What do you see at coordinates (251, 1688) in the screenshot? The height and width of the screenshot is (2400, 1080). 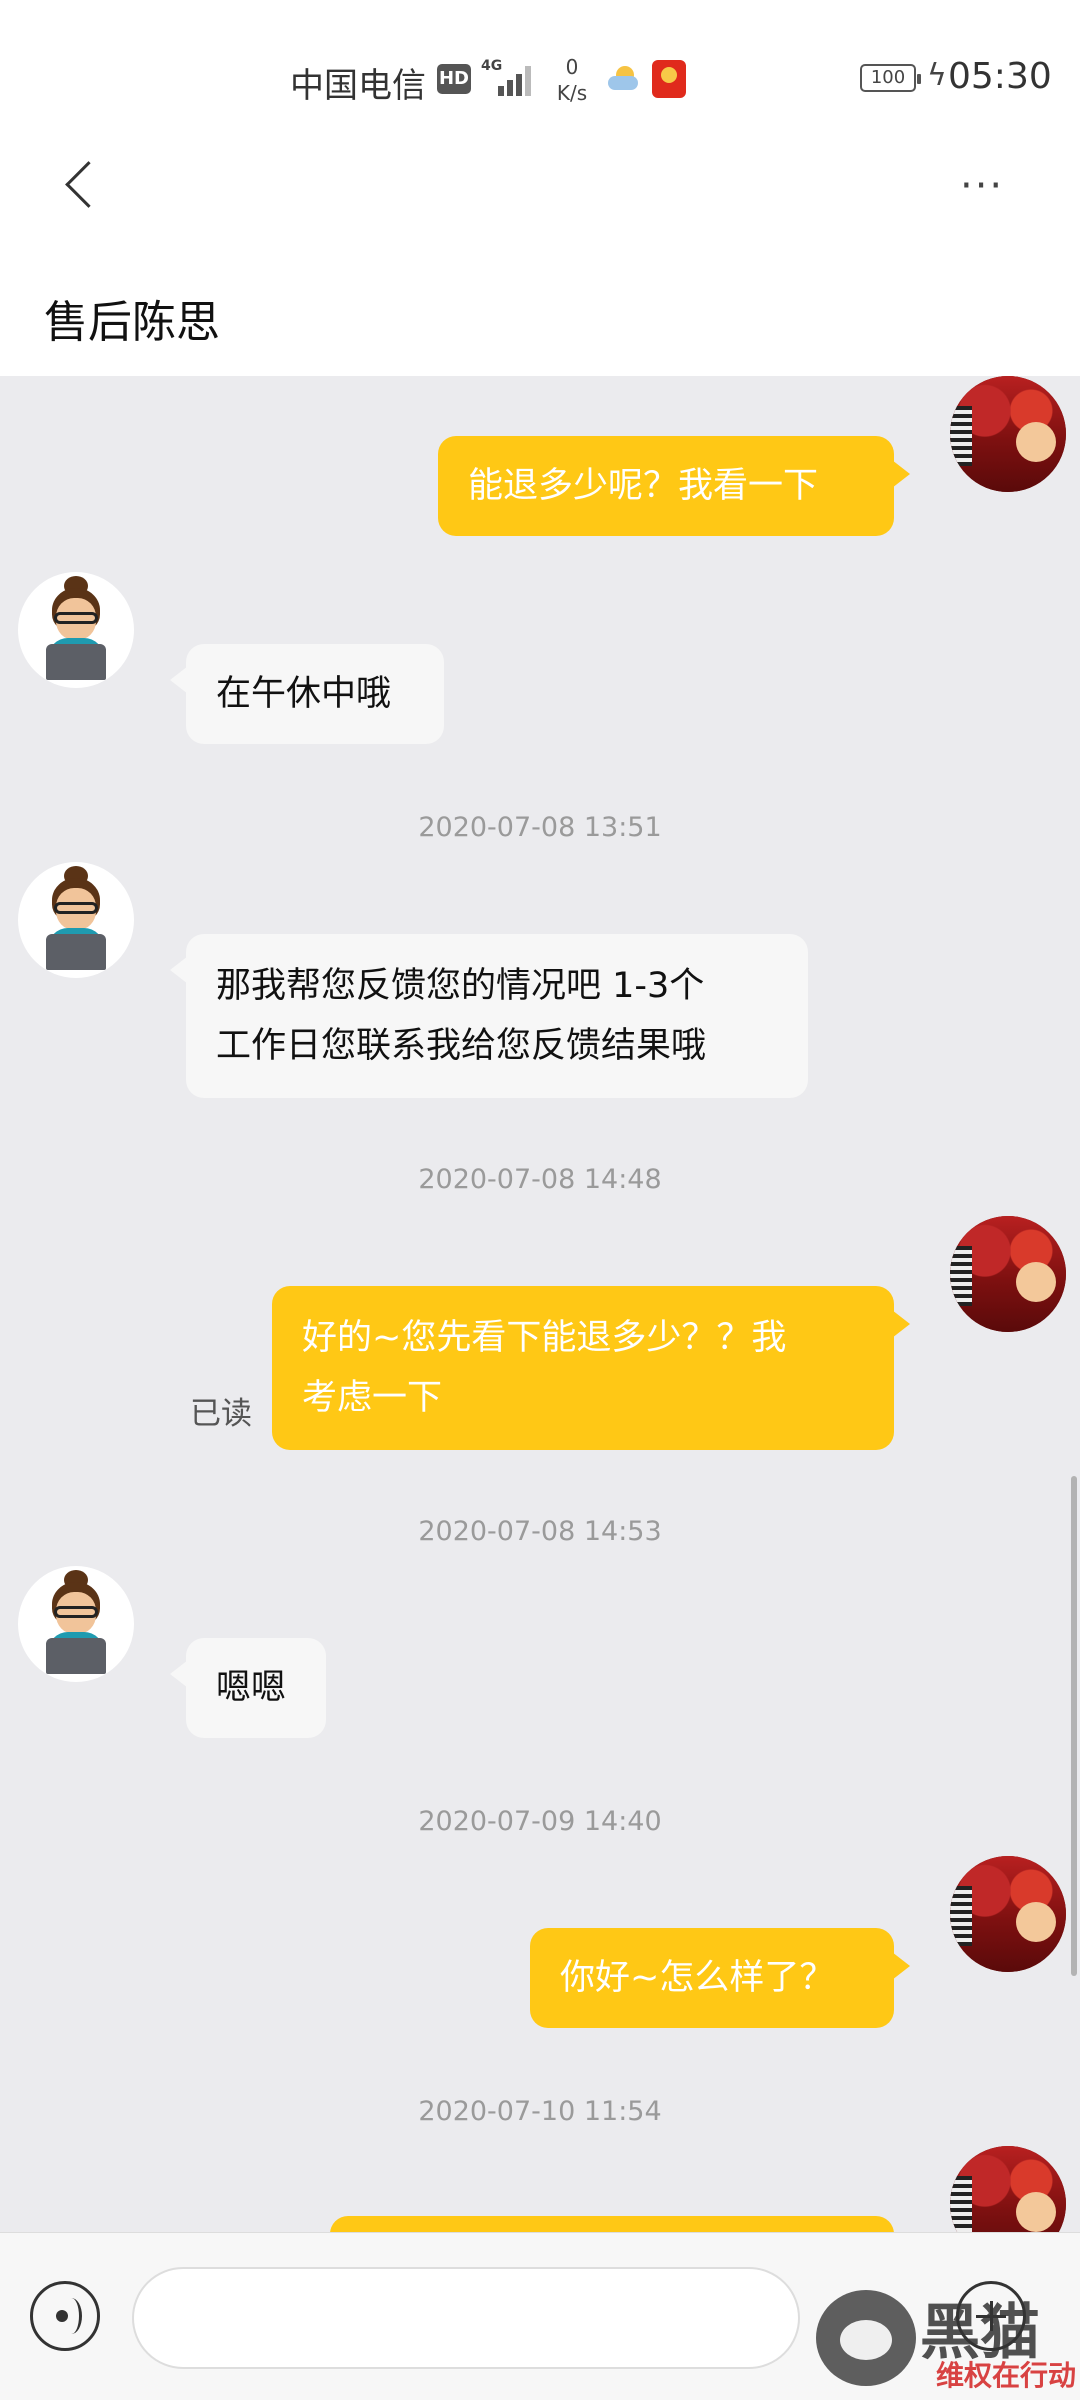 I see `message-text: 嗯嗯` at bounding box center [251, 1688].